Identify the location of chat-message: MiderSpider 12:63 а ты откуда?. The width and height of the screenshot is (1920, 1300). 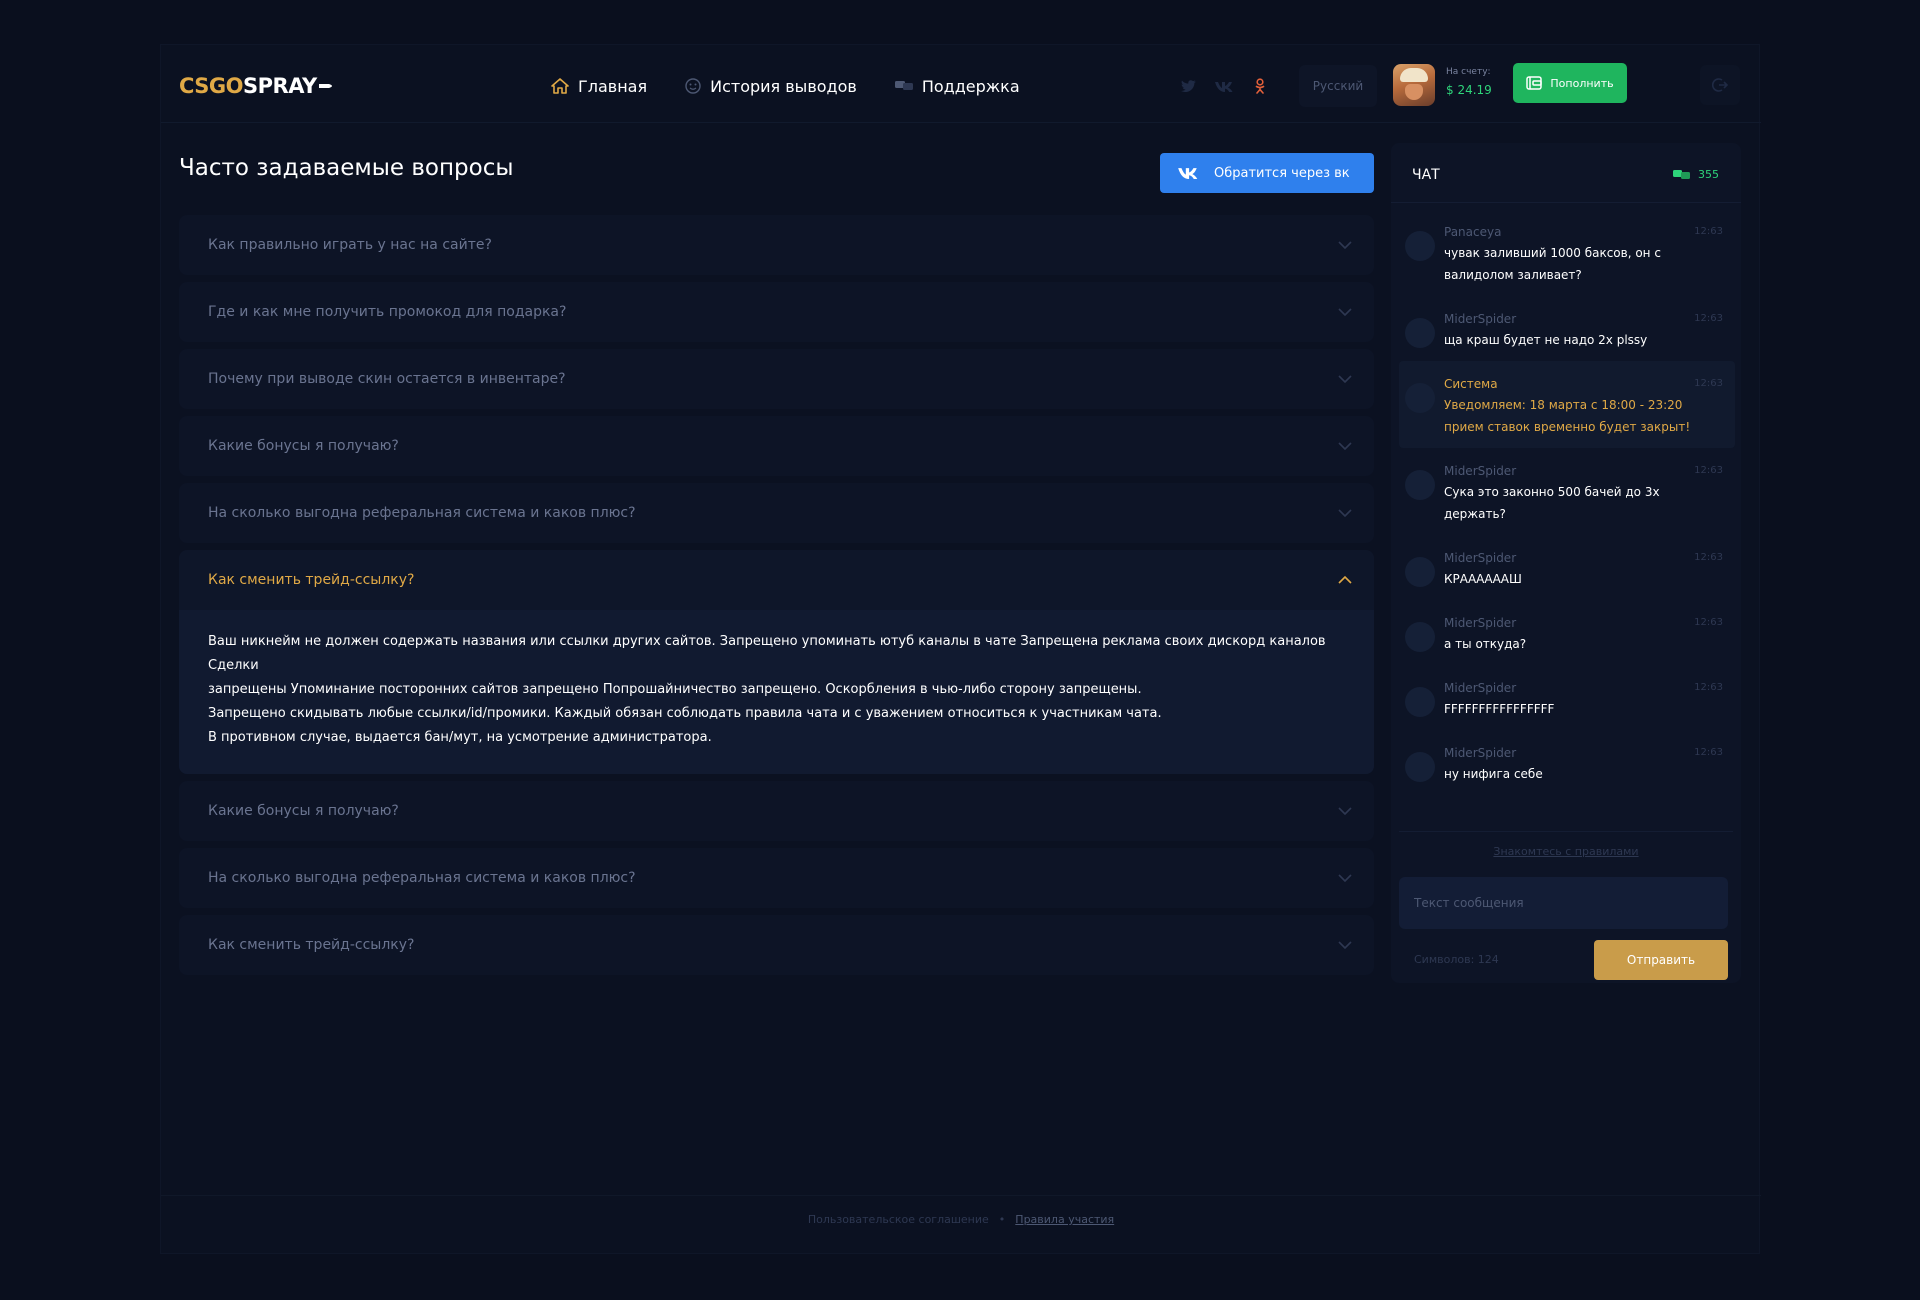
(1567, 632).